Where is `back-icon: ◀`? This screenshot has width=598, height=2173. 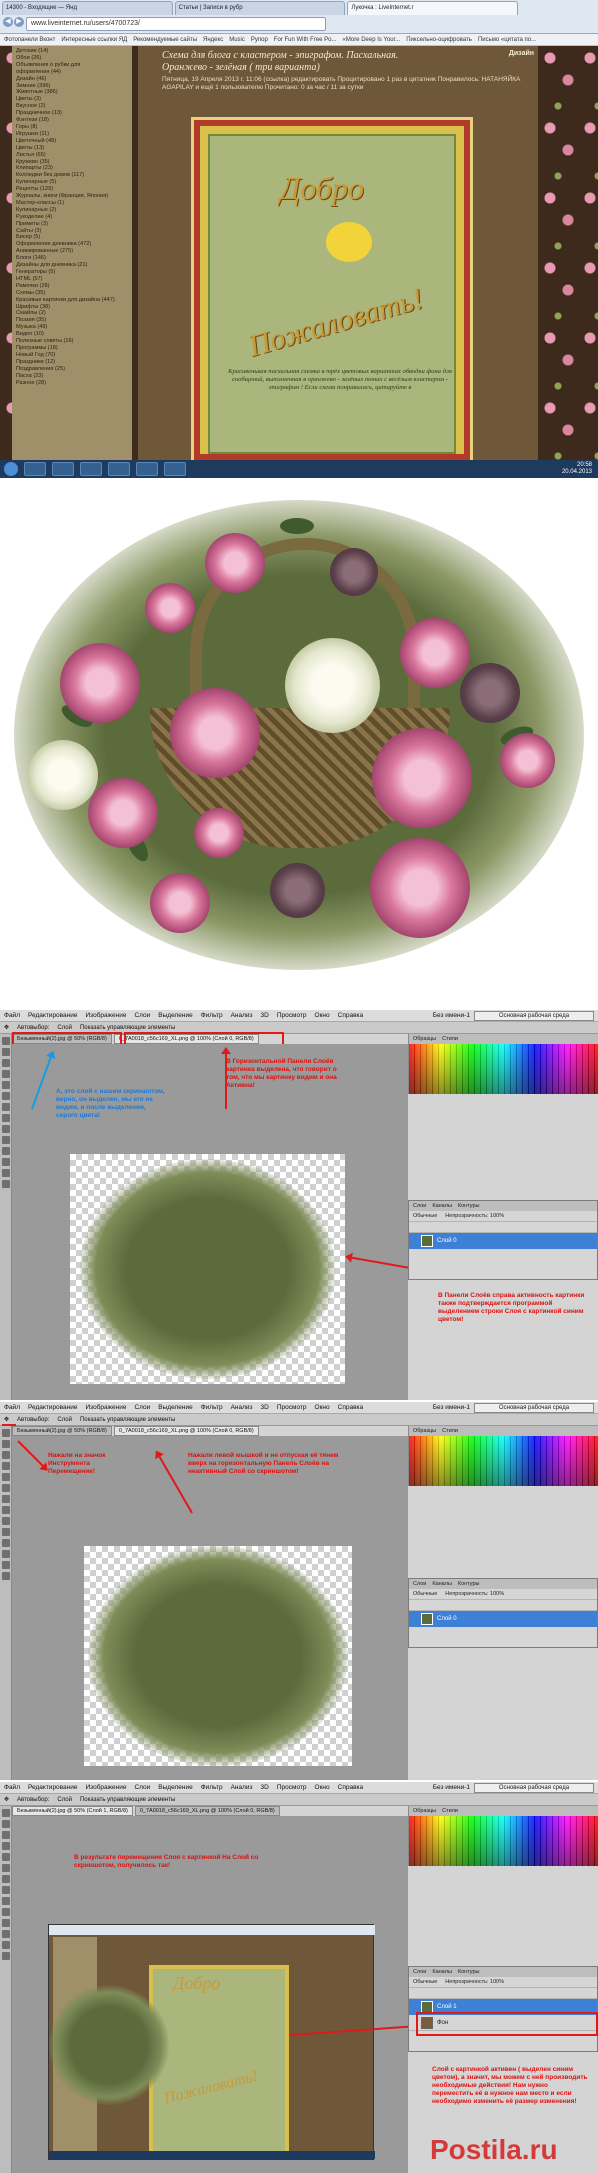 back-icon: ◀ is located at coordinates (8, 22).